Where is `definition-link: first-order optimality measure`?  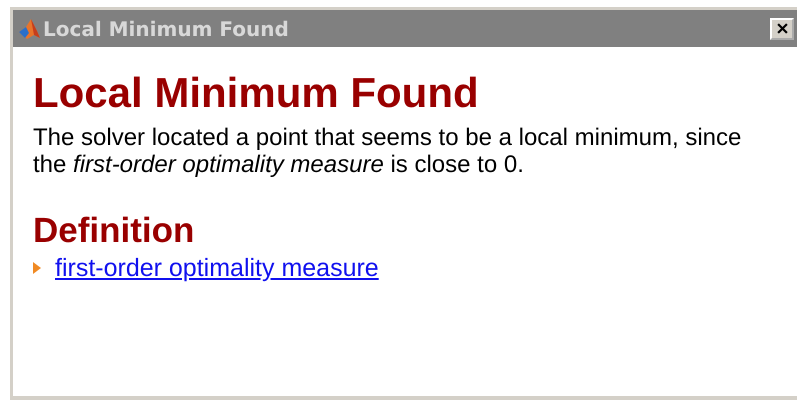 definition-link: first-order optimality measure is located at coordinates (217, 268).